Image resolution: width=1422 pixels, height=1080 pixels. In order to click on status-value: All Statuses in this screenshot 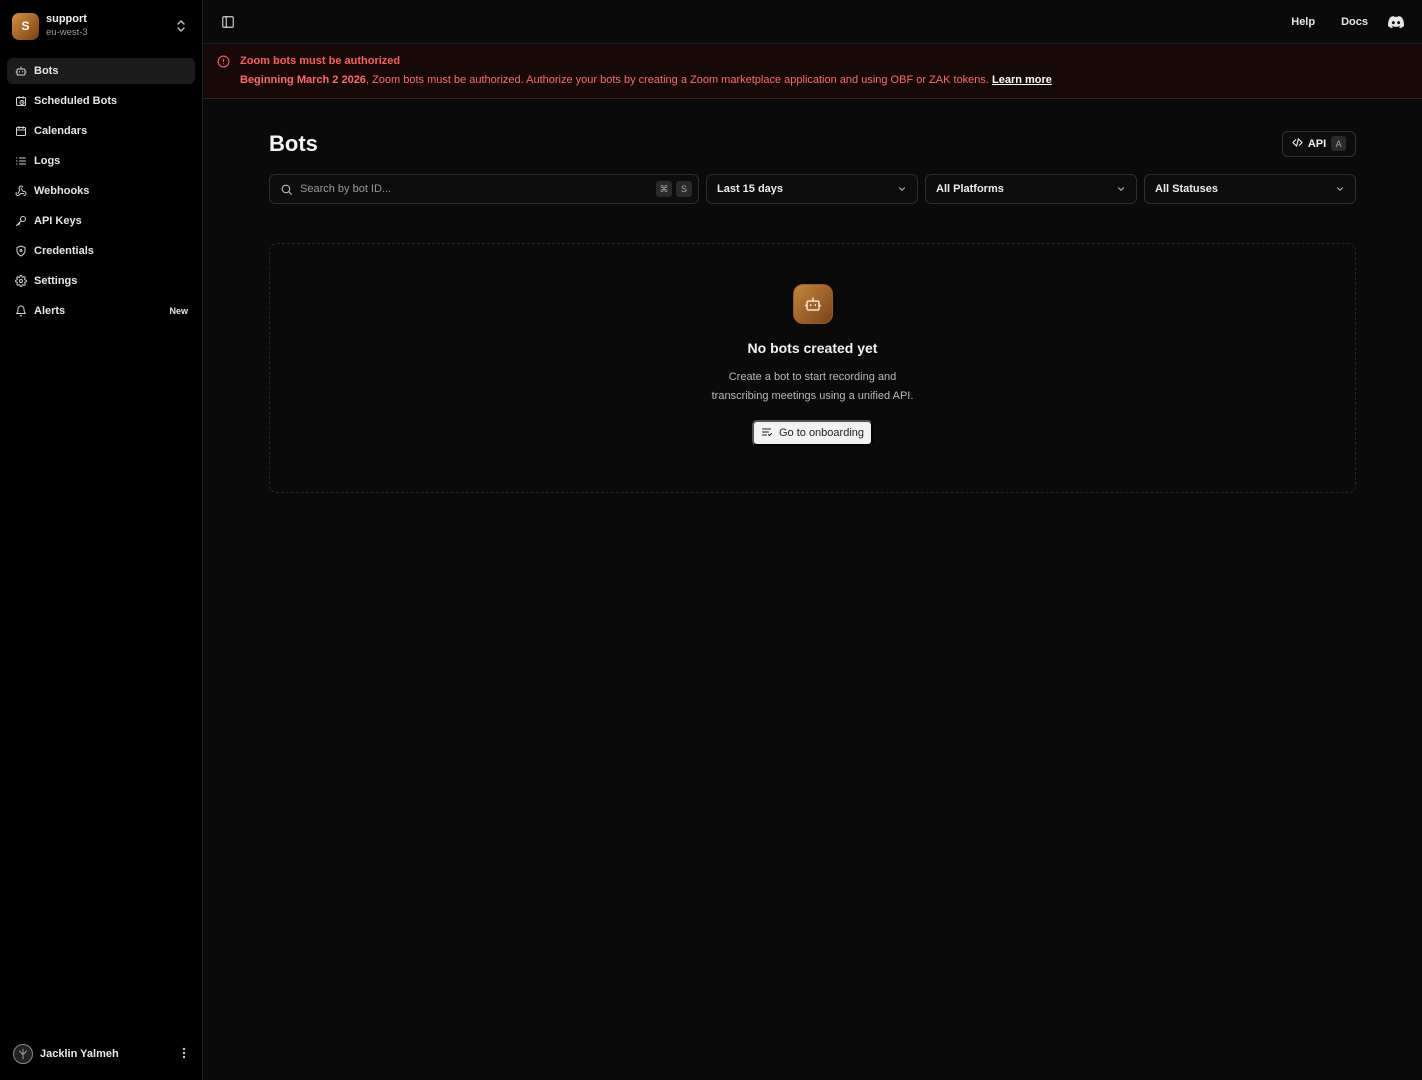, I will do `click(1186, 189)`.